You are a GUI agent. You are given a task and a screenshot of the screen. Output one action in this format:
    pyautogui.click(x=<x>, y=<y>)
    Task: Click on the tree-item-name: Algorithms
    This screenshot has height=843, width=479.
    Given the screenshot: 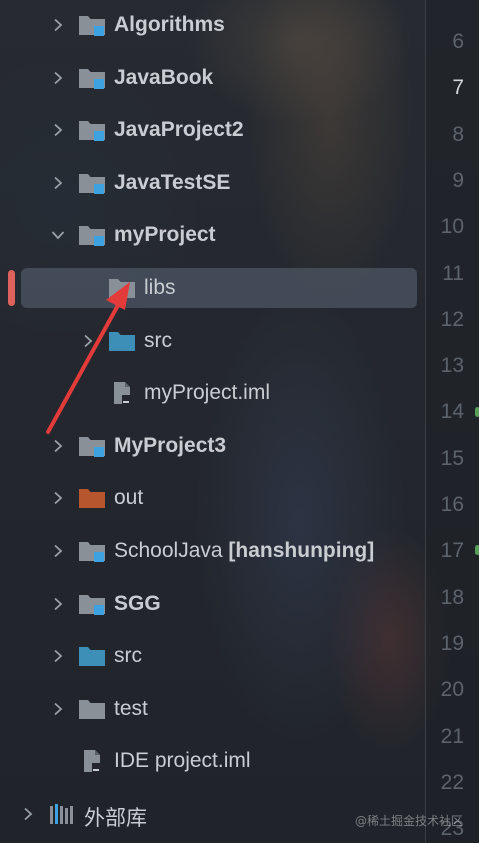 What is the action you would take?
    pyautogui.click(x=169, y=24)
    